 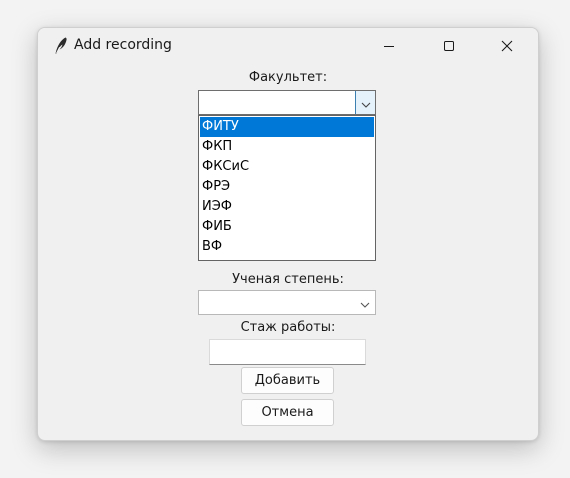 I want to click on faculty-dropdown-list: ФИТУ ФКП ФКСиС ФРЭ ИЭФ ФИБ ВФ, so click(x=287, y=188).